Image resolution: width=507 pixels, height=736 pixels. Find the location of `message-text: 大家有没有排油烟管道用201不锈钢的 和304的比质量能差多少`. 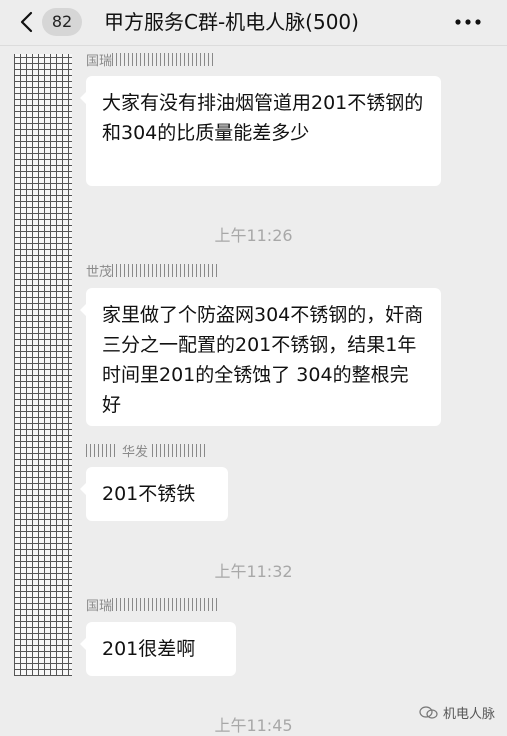

message-text: 大家有没有排油烟管道用201不锈钢的 和304的比质量能差多少 is located at coordinates (263, 118).